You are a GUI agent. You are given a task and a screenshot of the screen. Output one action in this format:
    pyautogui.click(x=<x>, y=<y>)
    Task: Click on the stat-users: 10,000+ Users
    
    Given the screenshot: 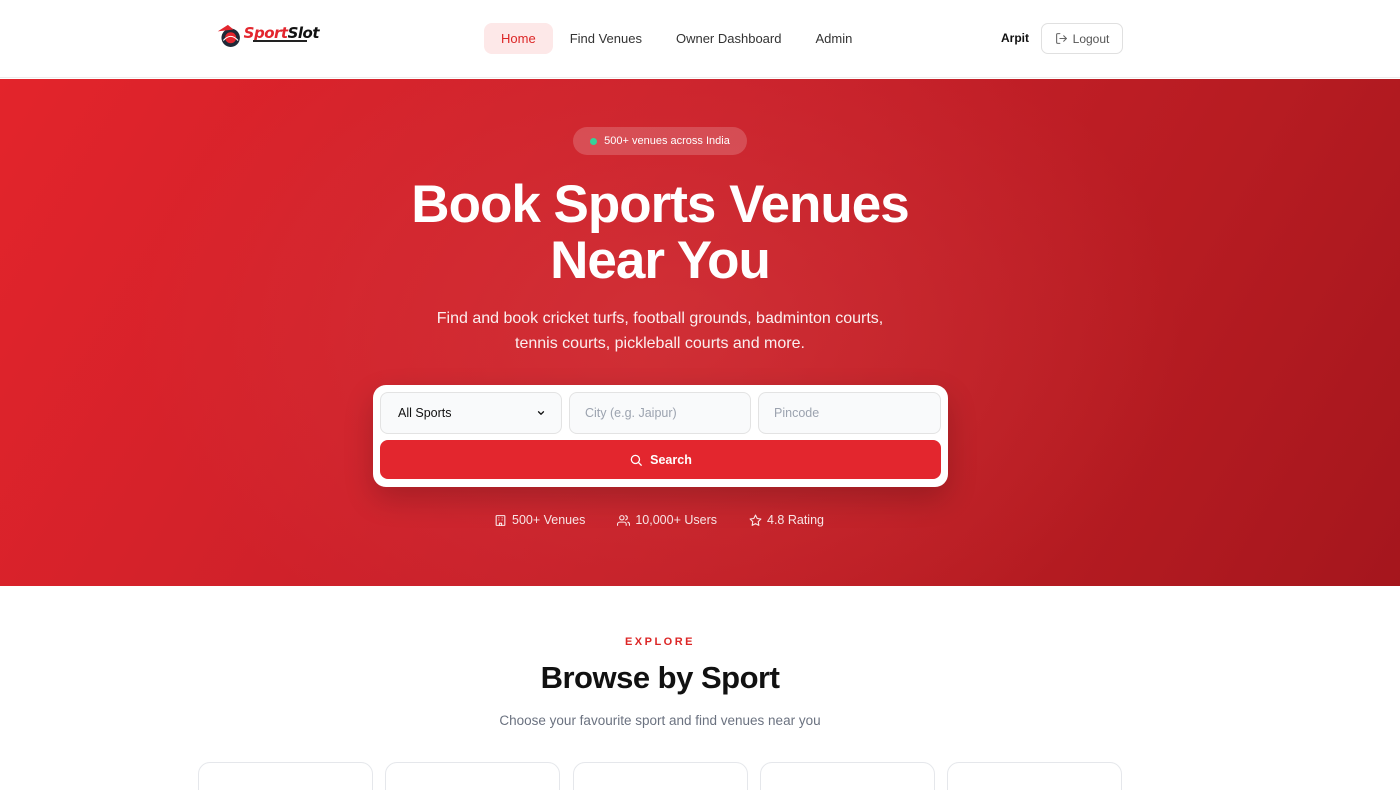 What is the action you would take?
    pyautogui.click(x=667, y=520)
    